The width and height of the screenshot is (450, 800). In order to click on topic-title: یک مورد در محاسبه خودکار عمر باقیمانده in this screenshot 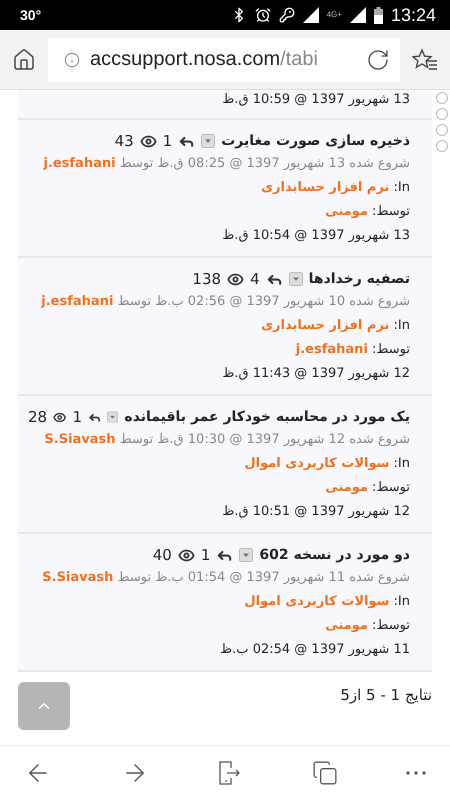, I will do `click(267, 417)`.